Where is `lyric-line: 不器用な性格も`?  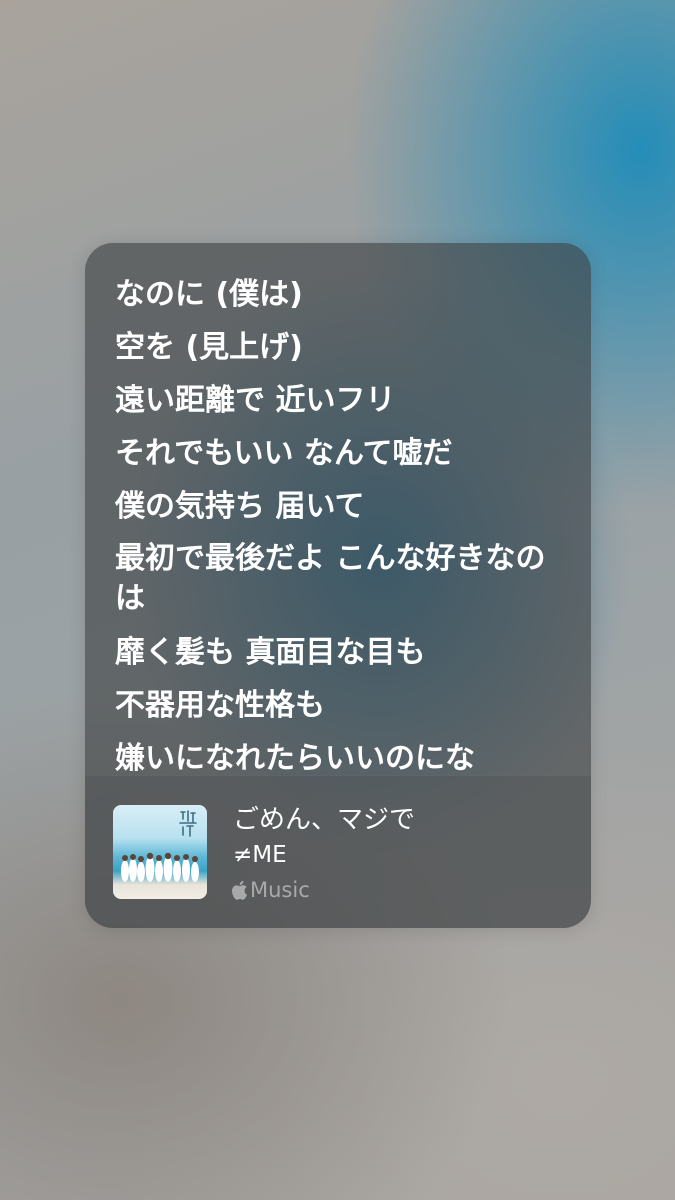
lyric-line: 不器用な性格も is located at coordinates (220, 705).